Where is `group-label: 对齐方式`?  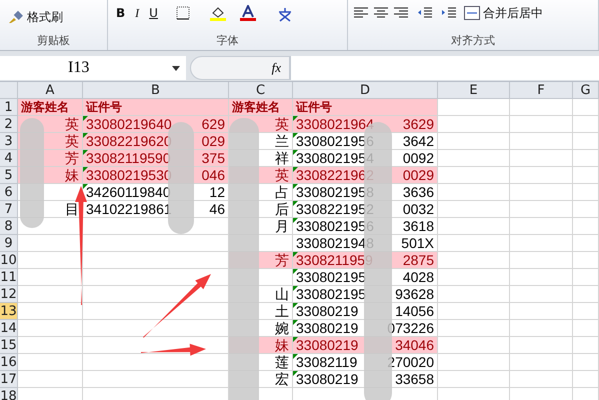 group-label: 对齐方式 is located at coordinates (473, 40).